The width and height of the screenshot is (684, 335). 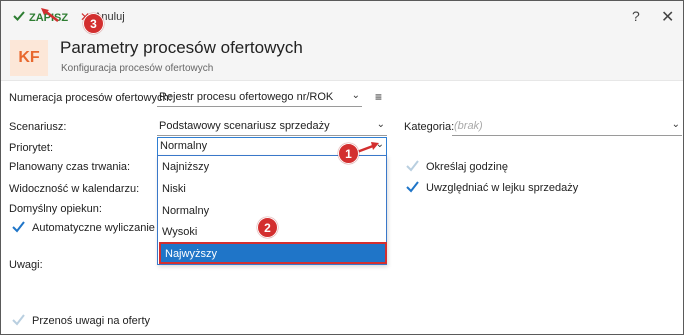 I want to click on annotation-badge-3: 3, so click(x=93, y=23).